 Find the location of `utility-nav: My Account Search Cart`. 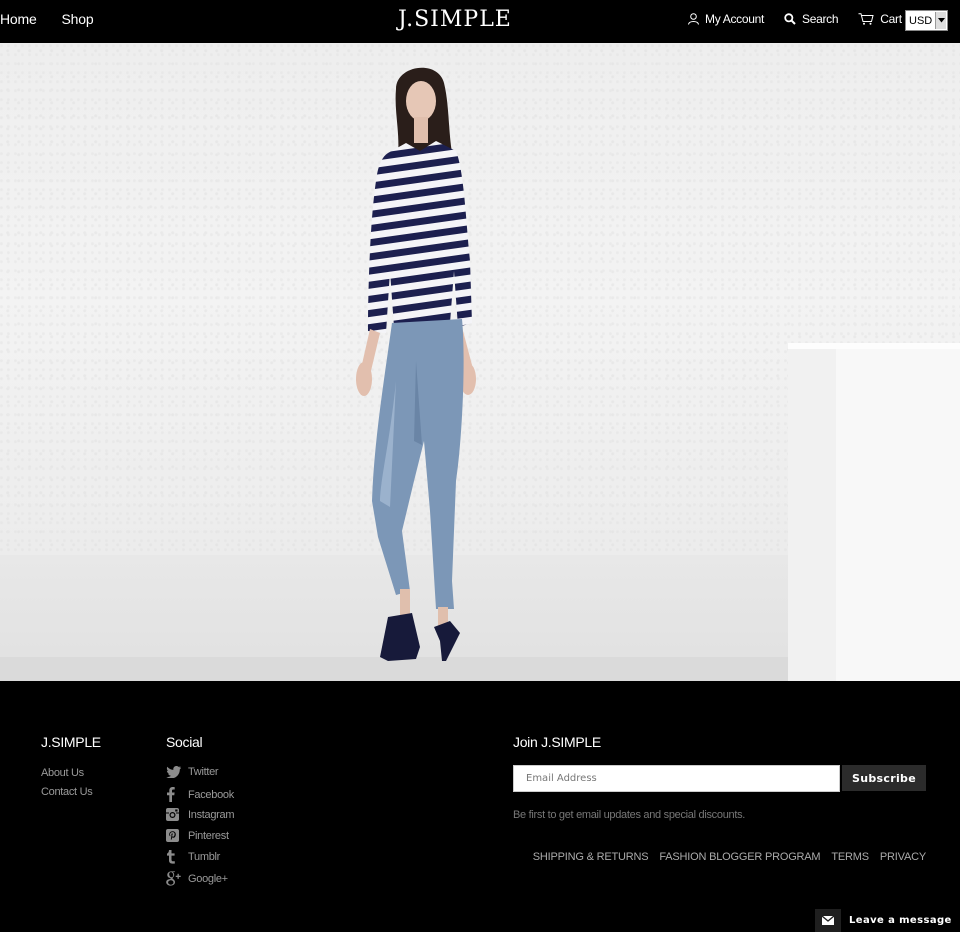

utility-nav: My Account Search Cart is located at coordinates (805, 19).